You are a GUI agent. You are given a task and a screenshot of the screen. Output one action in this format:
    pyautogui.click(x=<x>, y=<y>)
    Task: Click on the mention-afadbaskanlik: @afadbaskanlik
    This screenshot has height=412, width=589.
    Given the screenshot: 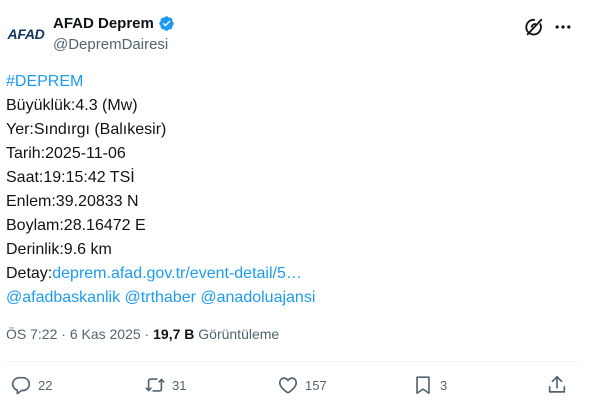 What is the action you would take?
    pyautogui.click(x=63, y=297)
    